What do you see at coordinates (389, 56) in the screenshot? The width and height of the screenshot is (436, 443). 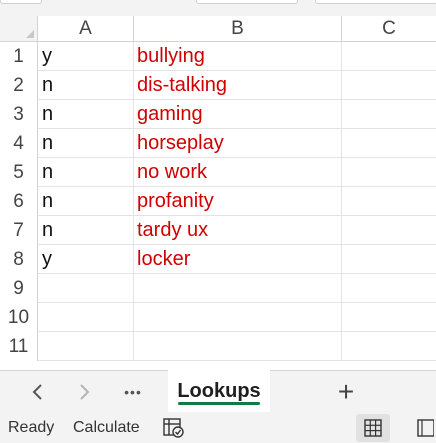 I see `cell-c1` at bounding box center [389, 56].